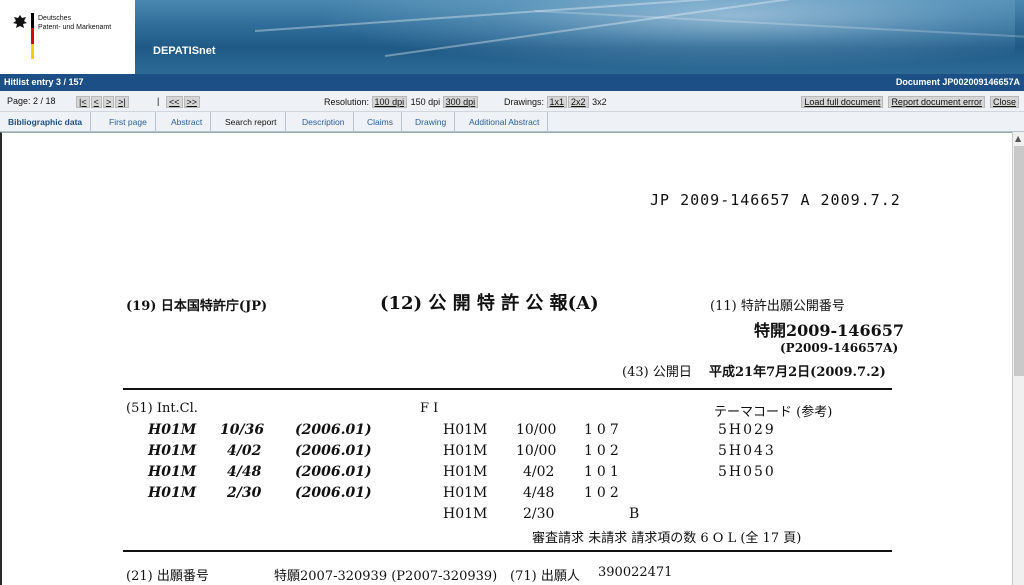 Image resolution: width=1024 pixels, height=585 pixels. What do you see at coordinates (431, 122) in the screenshot?
I see `tab-drawing: Drawing` at bounding box center [431, 122].